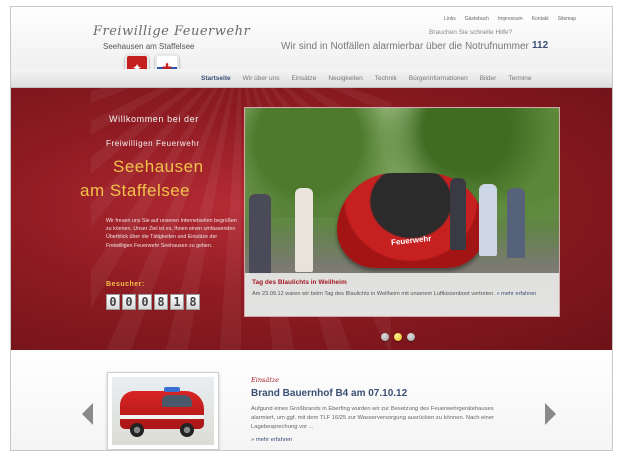 The width and height of the screenshot is (622, 454). I want to click on visitor-counter: 000818, so click(153, 302).